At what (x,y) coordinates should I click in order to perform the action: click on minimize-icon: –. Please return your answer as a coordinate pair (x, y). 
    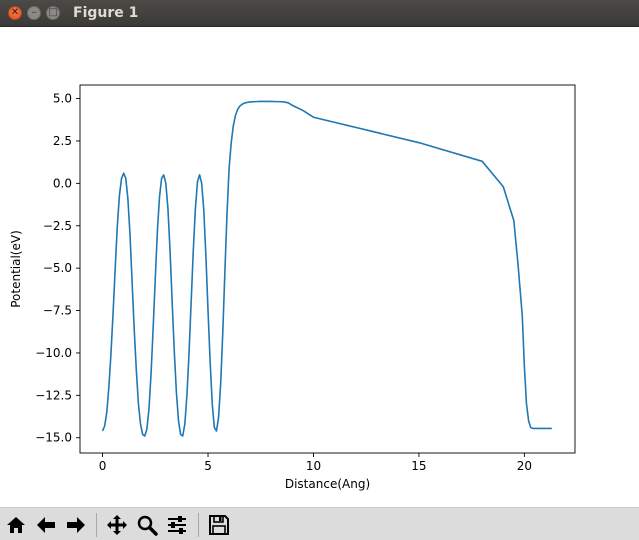
    Looking at the image, I should click on (34, 13).